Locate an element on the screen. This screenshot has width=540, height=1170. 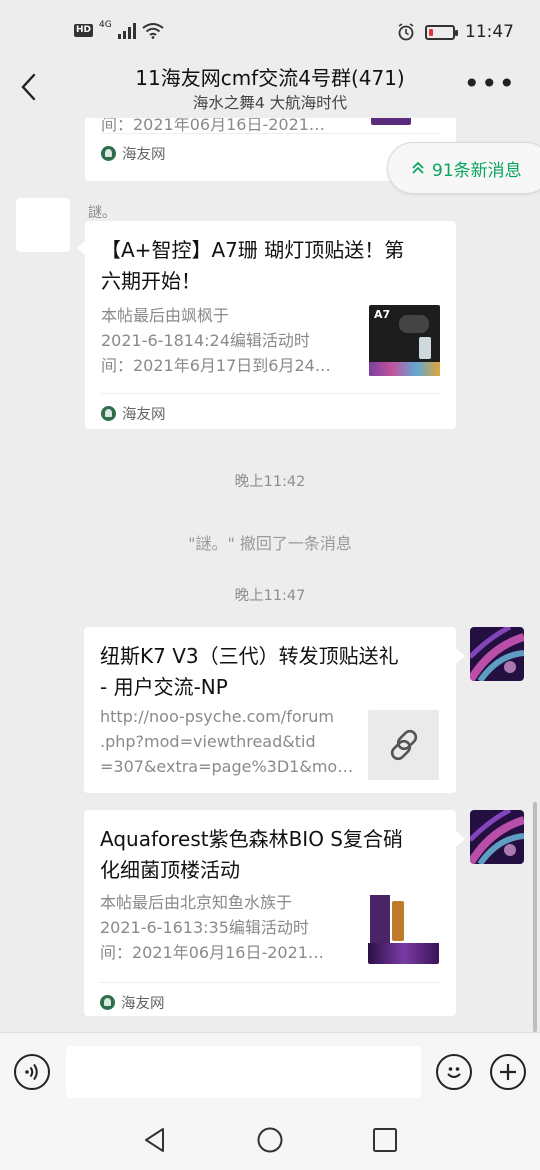
card-title: 纽斯K7 V3（三代）转发顶贴送礼 is located at coordinates (249, 656).